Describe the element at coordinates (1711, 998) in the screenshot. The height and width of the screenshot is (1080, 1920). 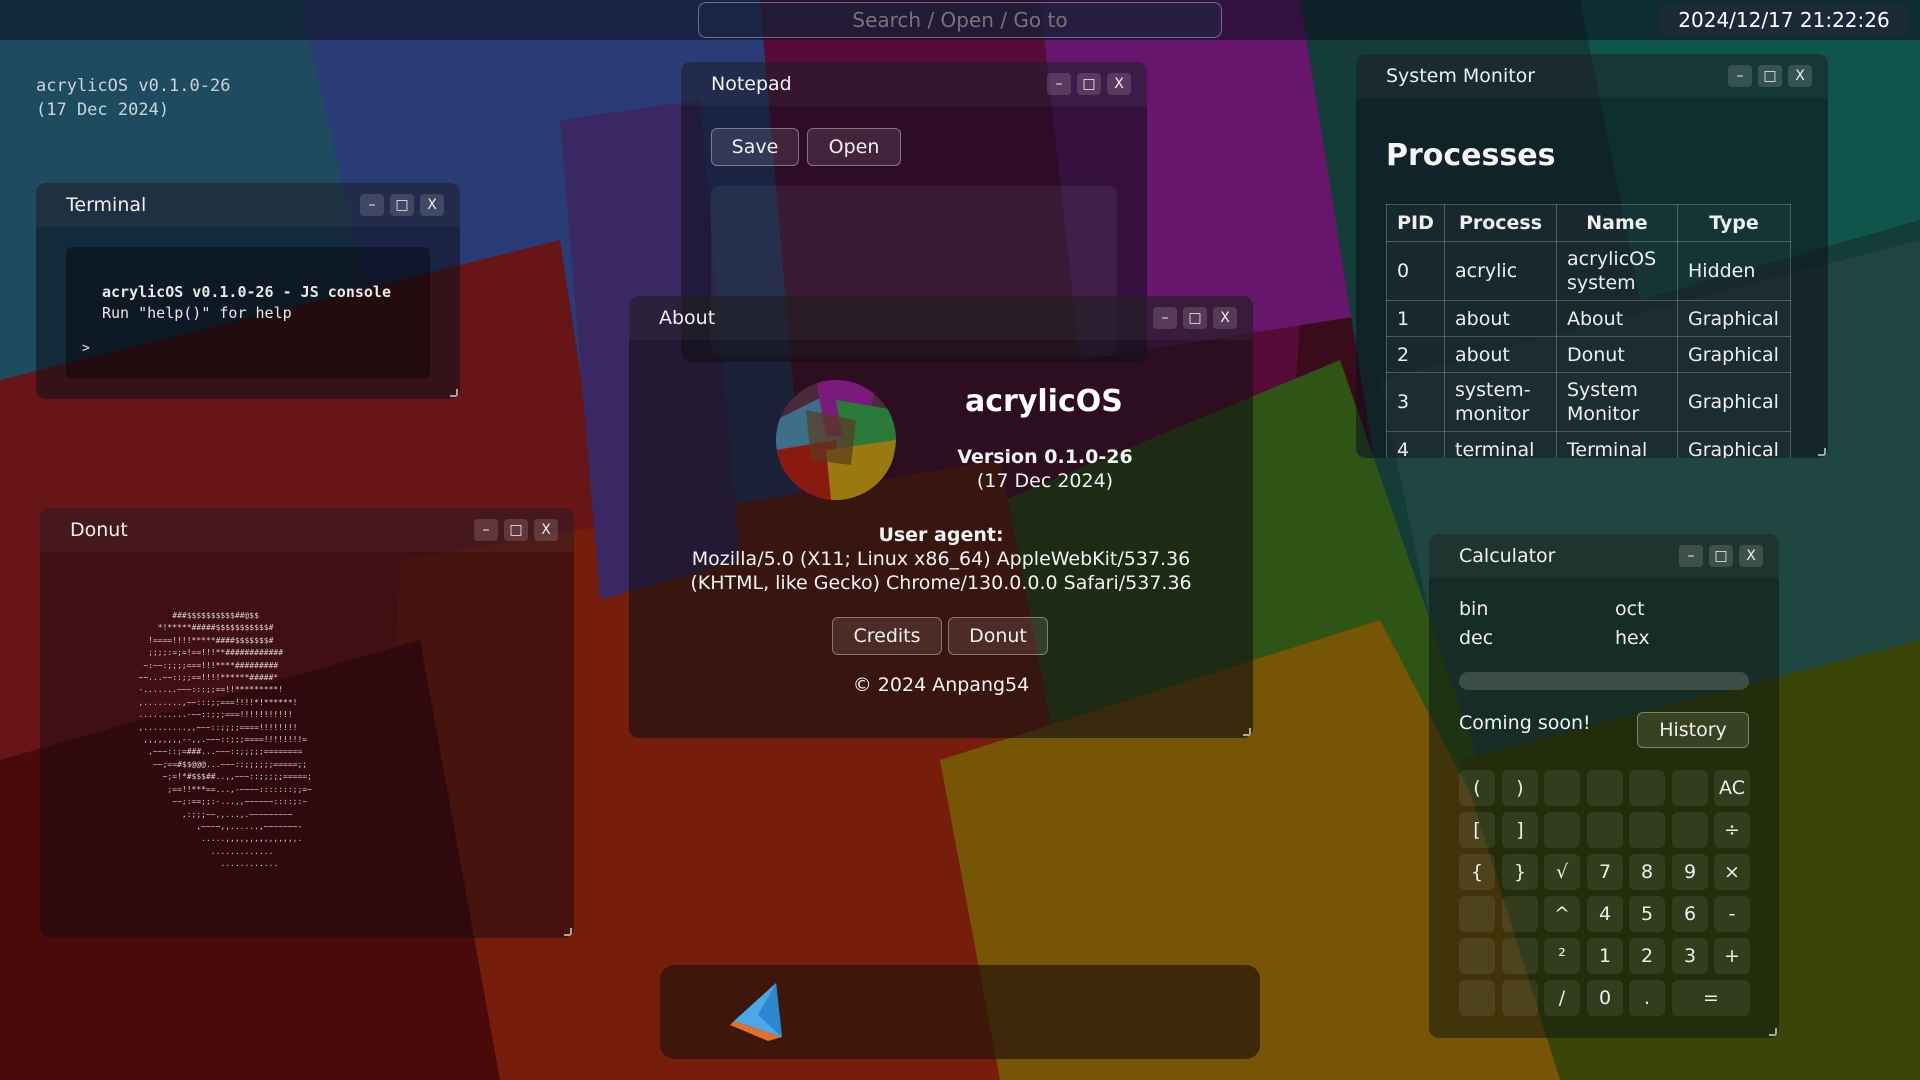
I see `calc-key: =` at that location.